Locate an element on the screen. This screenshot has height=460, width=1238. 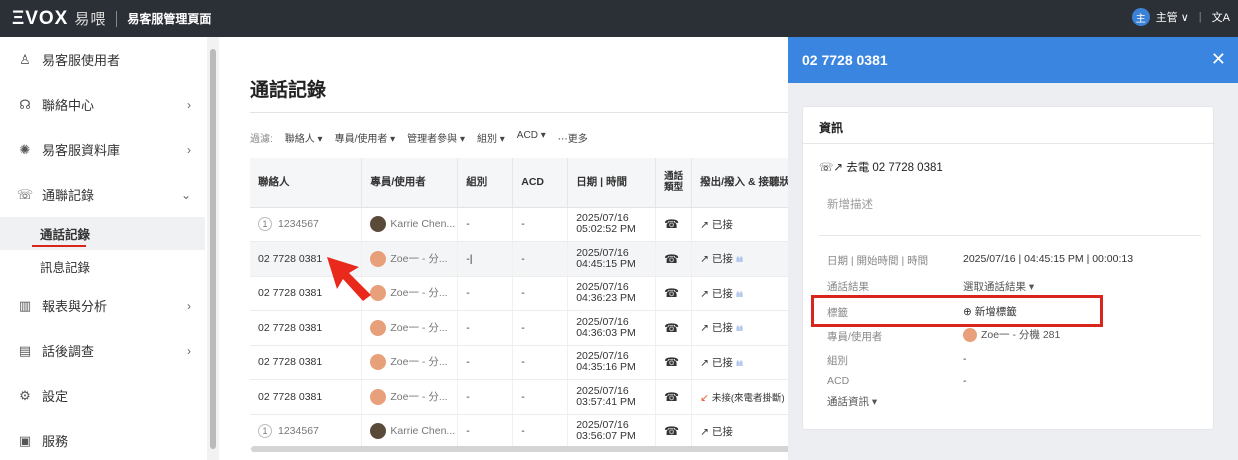
logo-cn: 易喂 is located at coordinates (90, 19).